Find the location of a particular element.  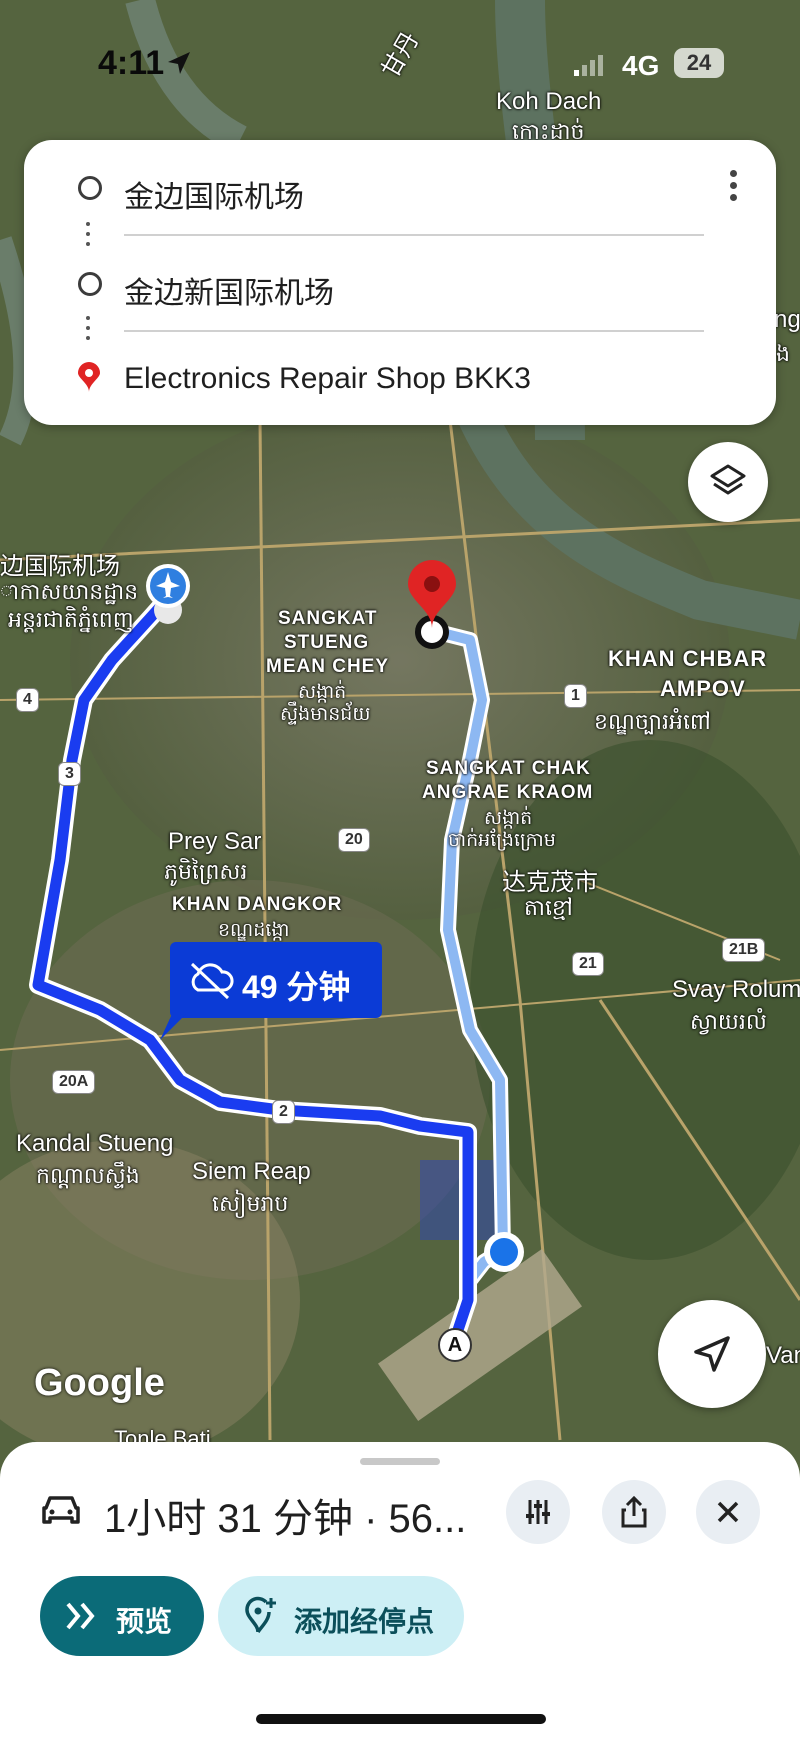

map-label: ង is located at coordinates (783, 353).